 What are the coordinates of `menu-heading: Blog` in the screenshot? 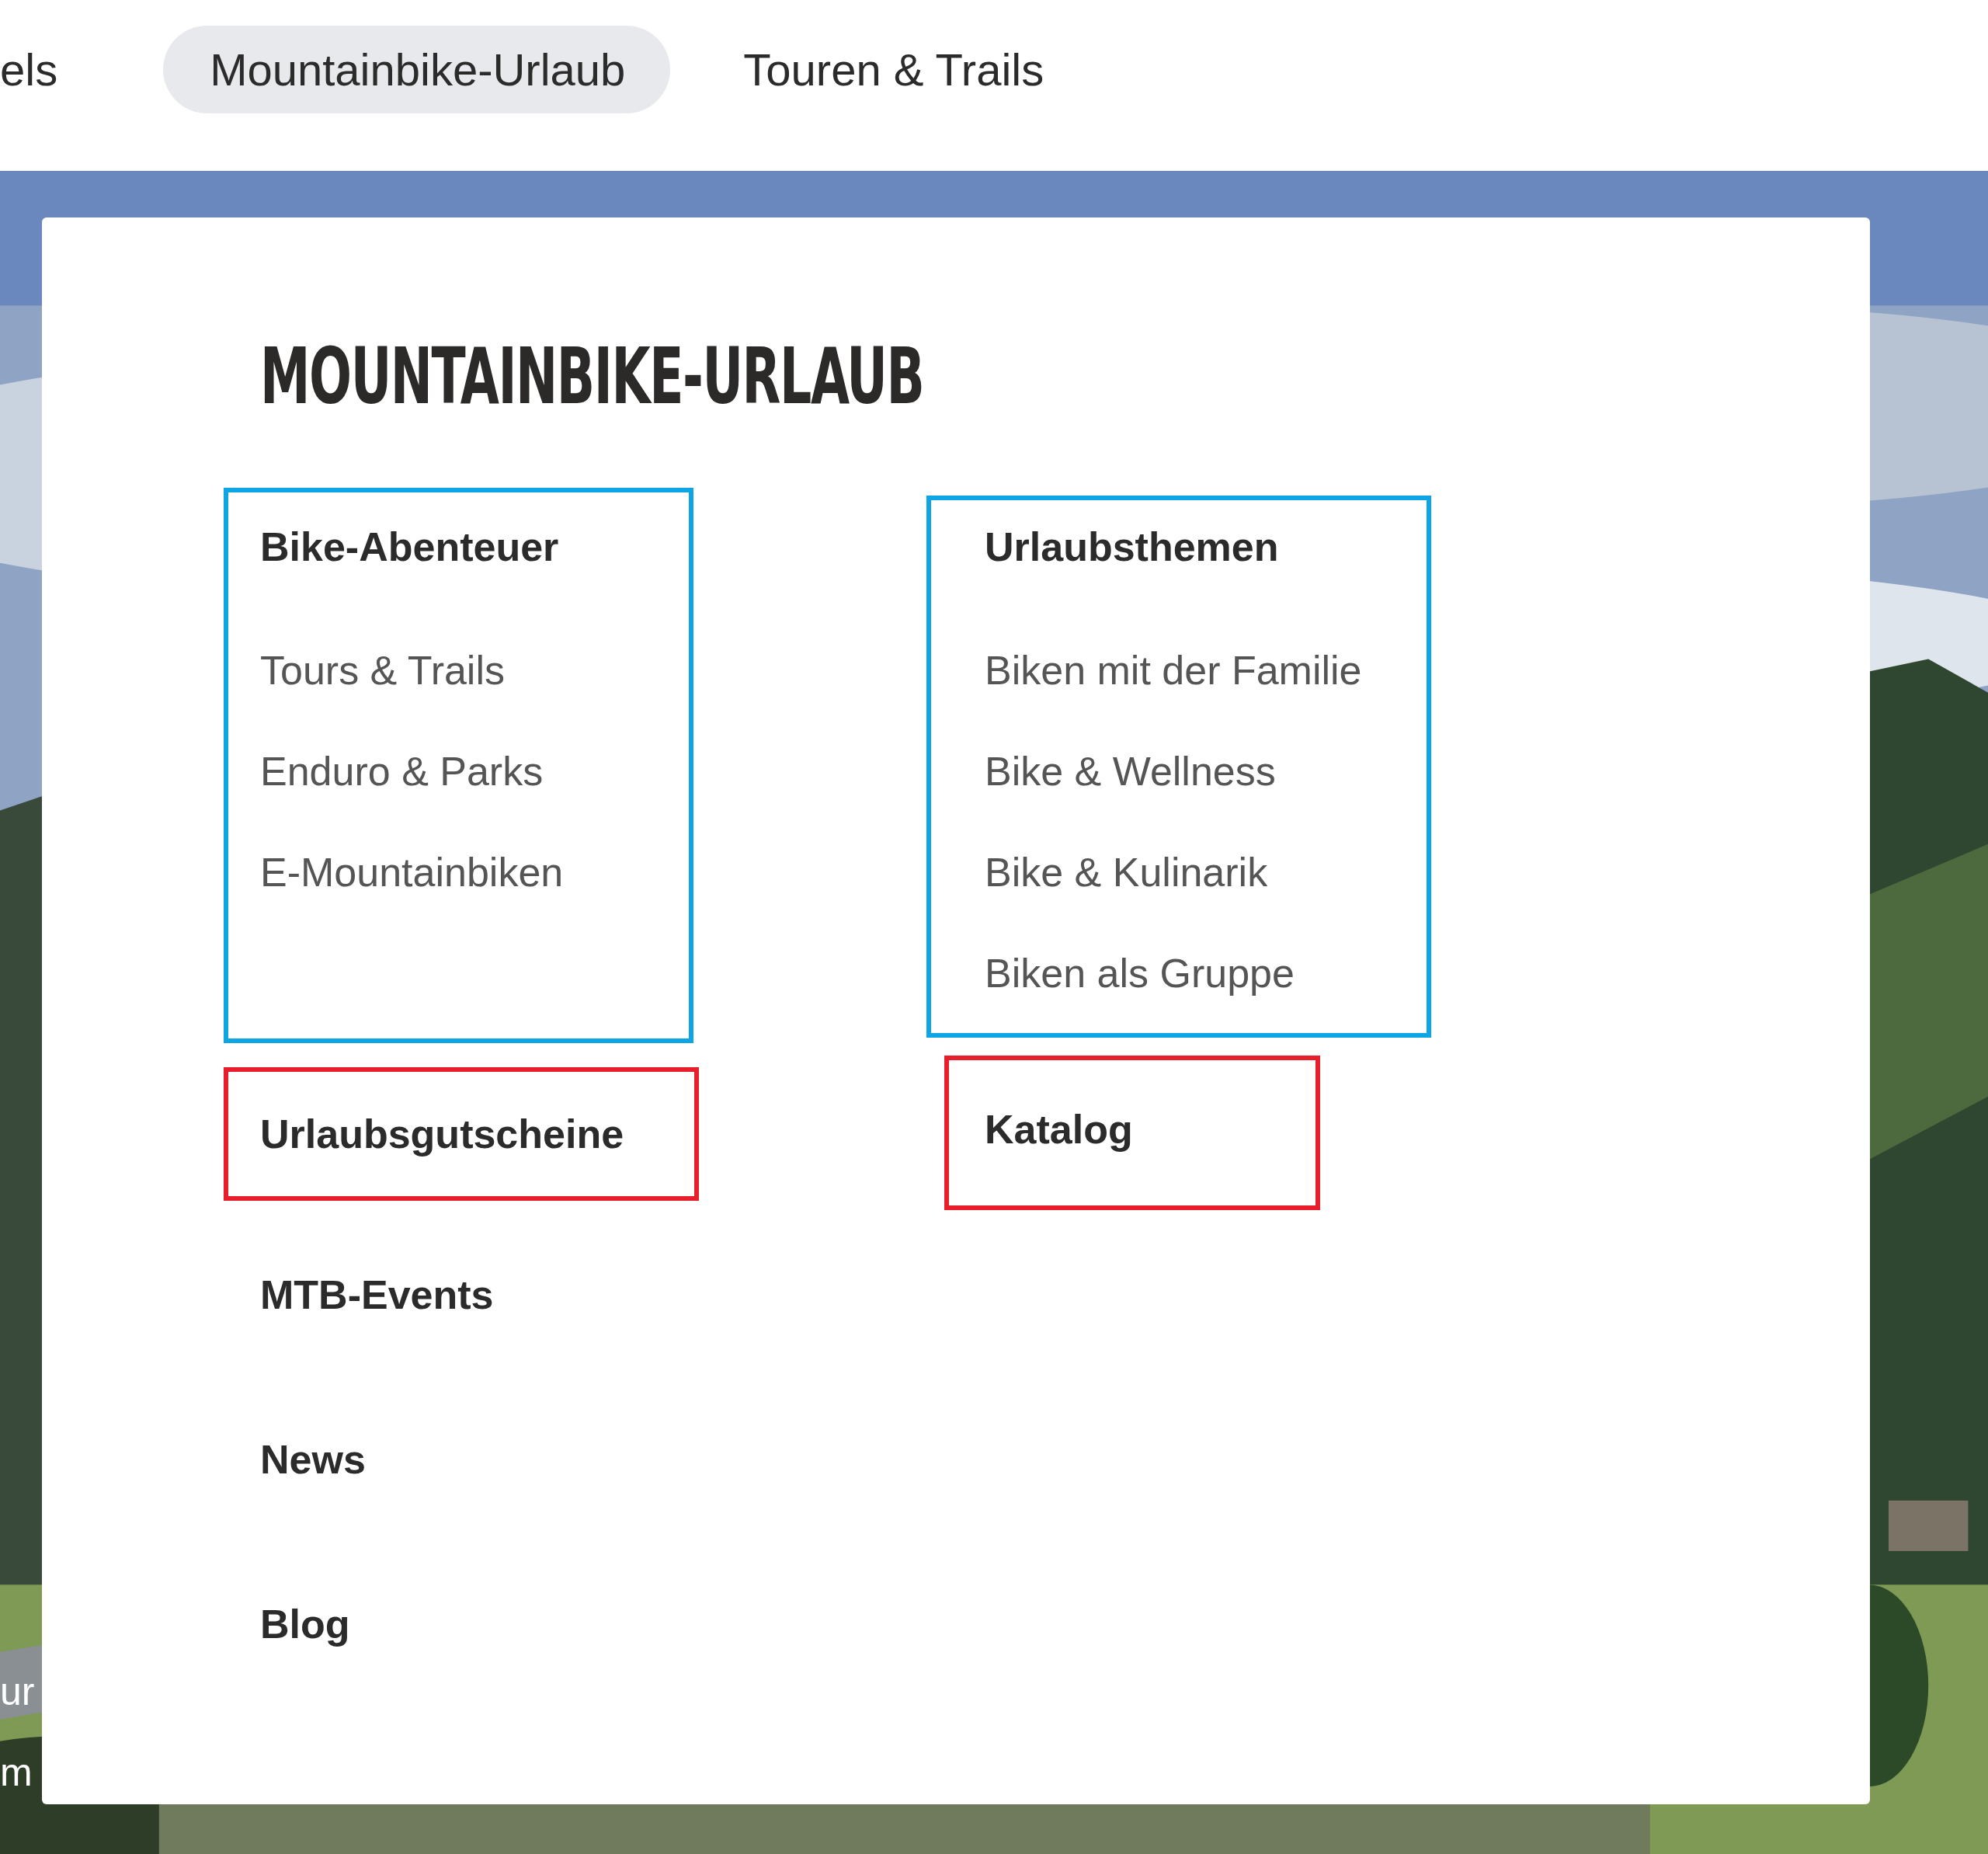 It's located at (305, 1624).